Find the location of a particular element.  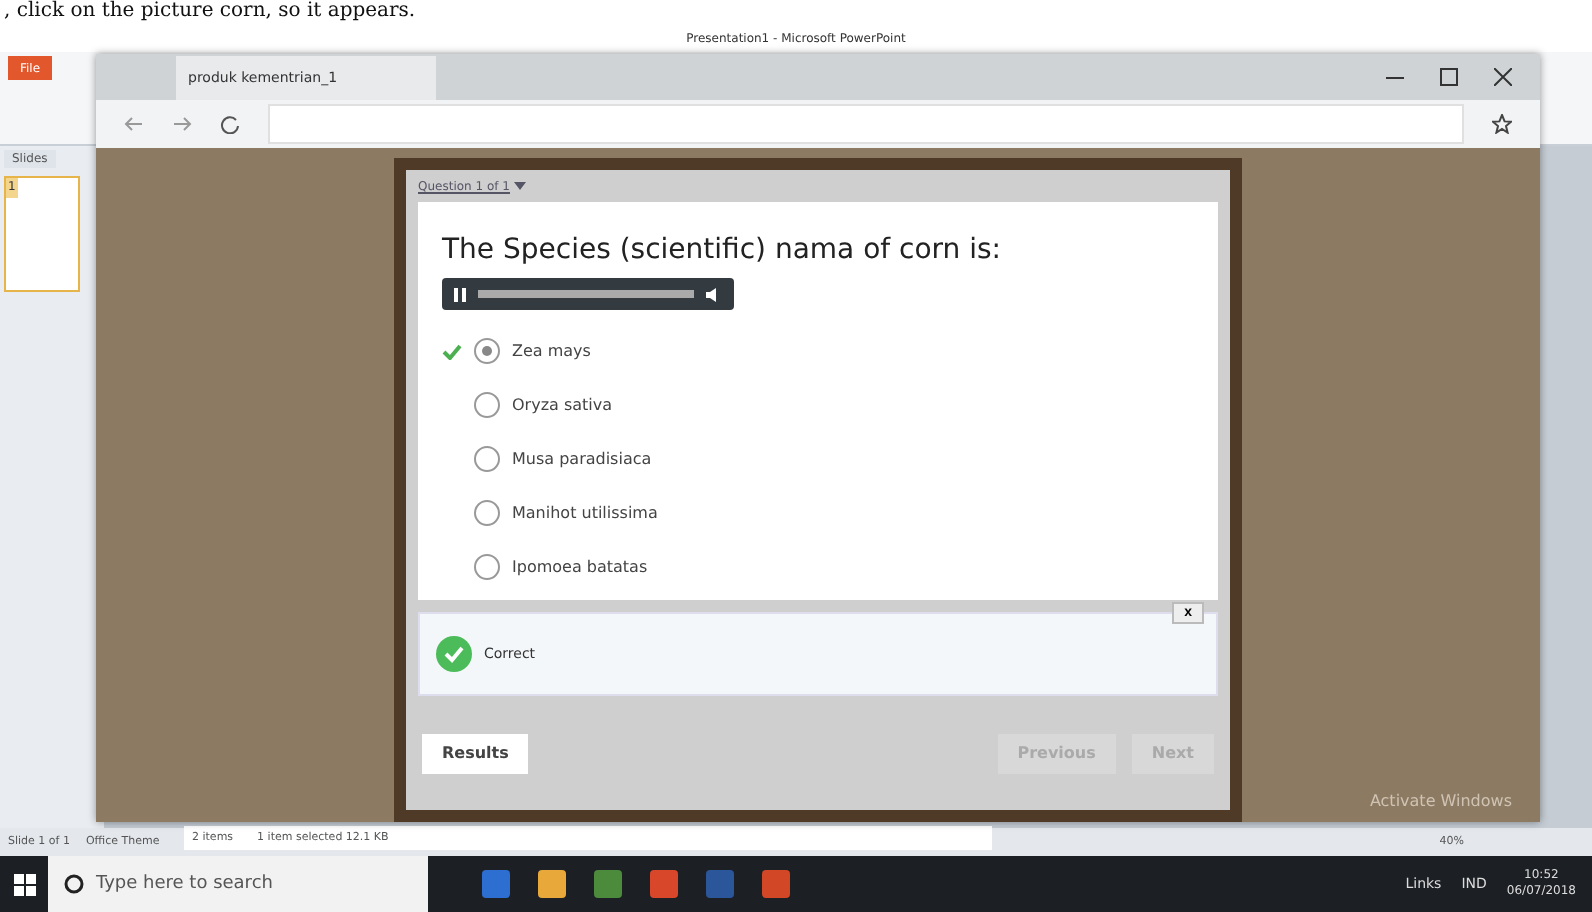

answer-option: Oryza sativa is located at coordinates (818, 405).